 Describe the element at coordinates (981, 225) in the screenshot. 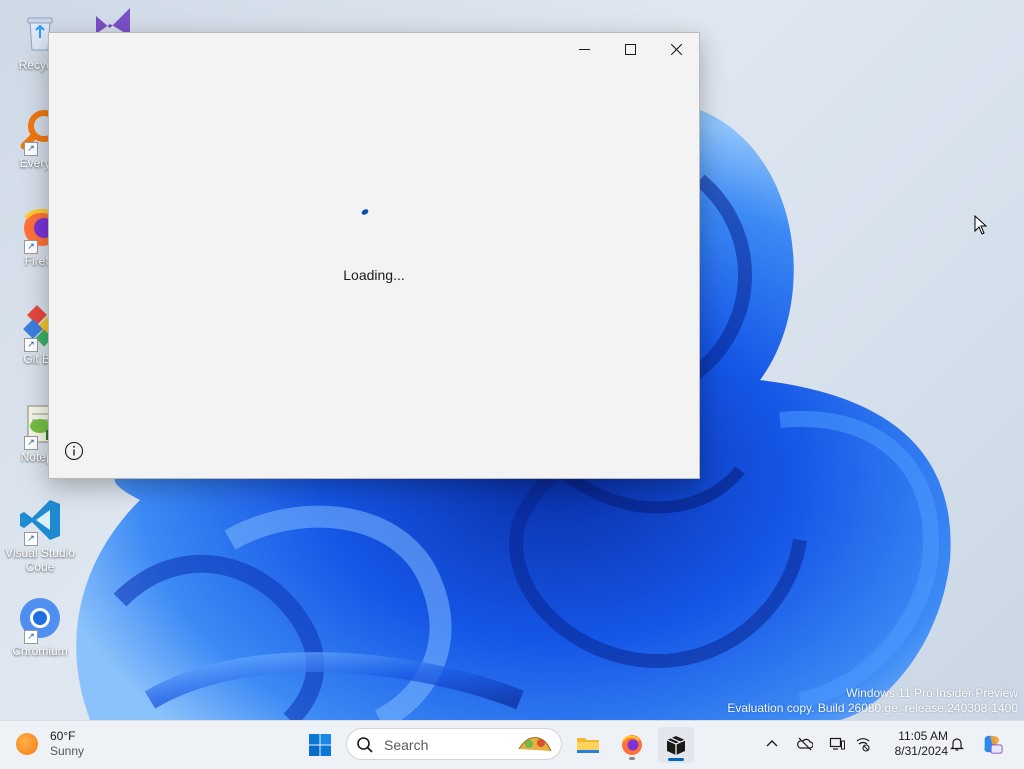

I see `mouse-cursor-icon` at that location.